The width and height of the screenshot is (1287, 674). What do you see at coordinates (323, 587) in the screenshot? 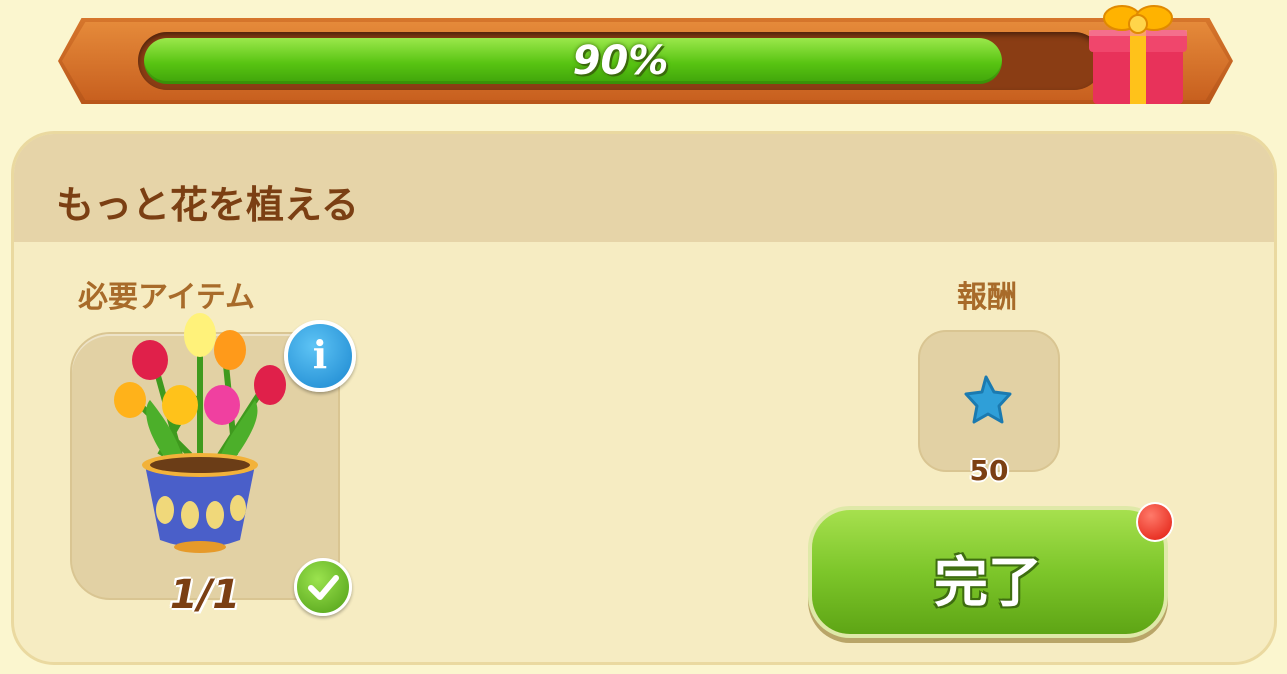
I see `checkmark-icon` at bounding box center [323, 587].